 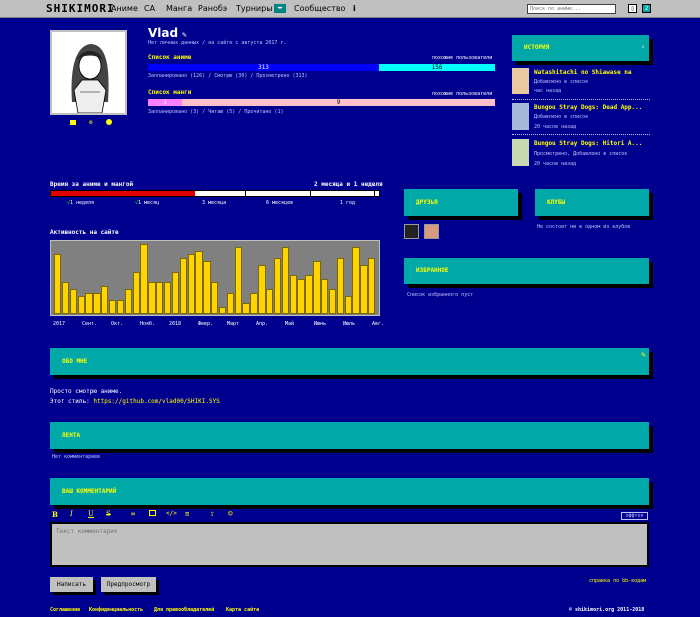 I want to click on preview-button: Предпросмотр, so click(x=128, y=584).